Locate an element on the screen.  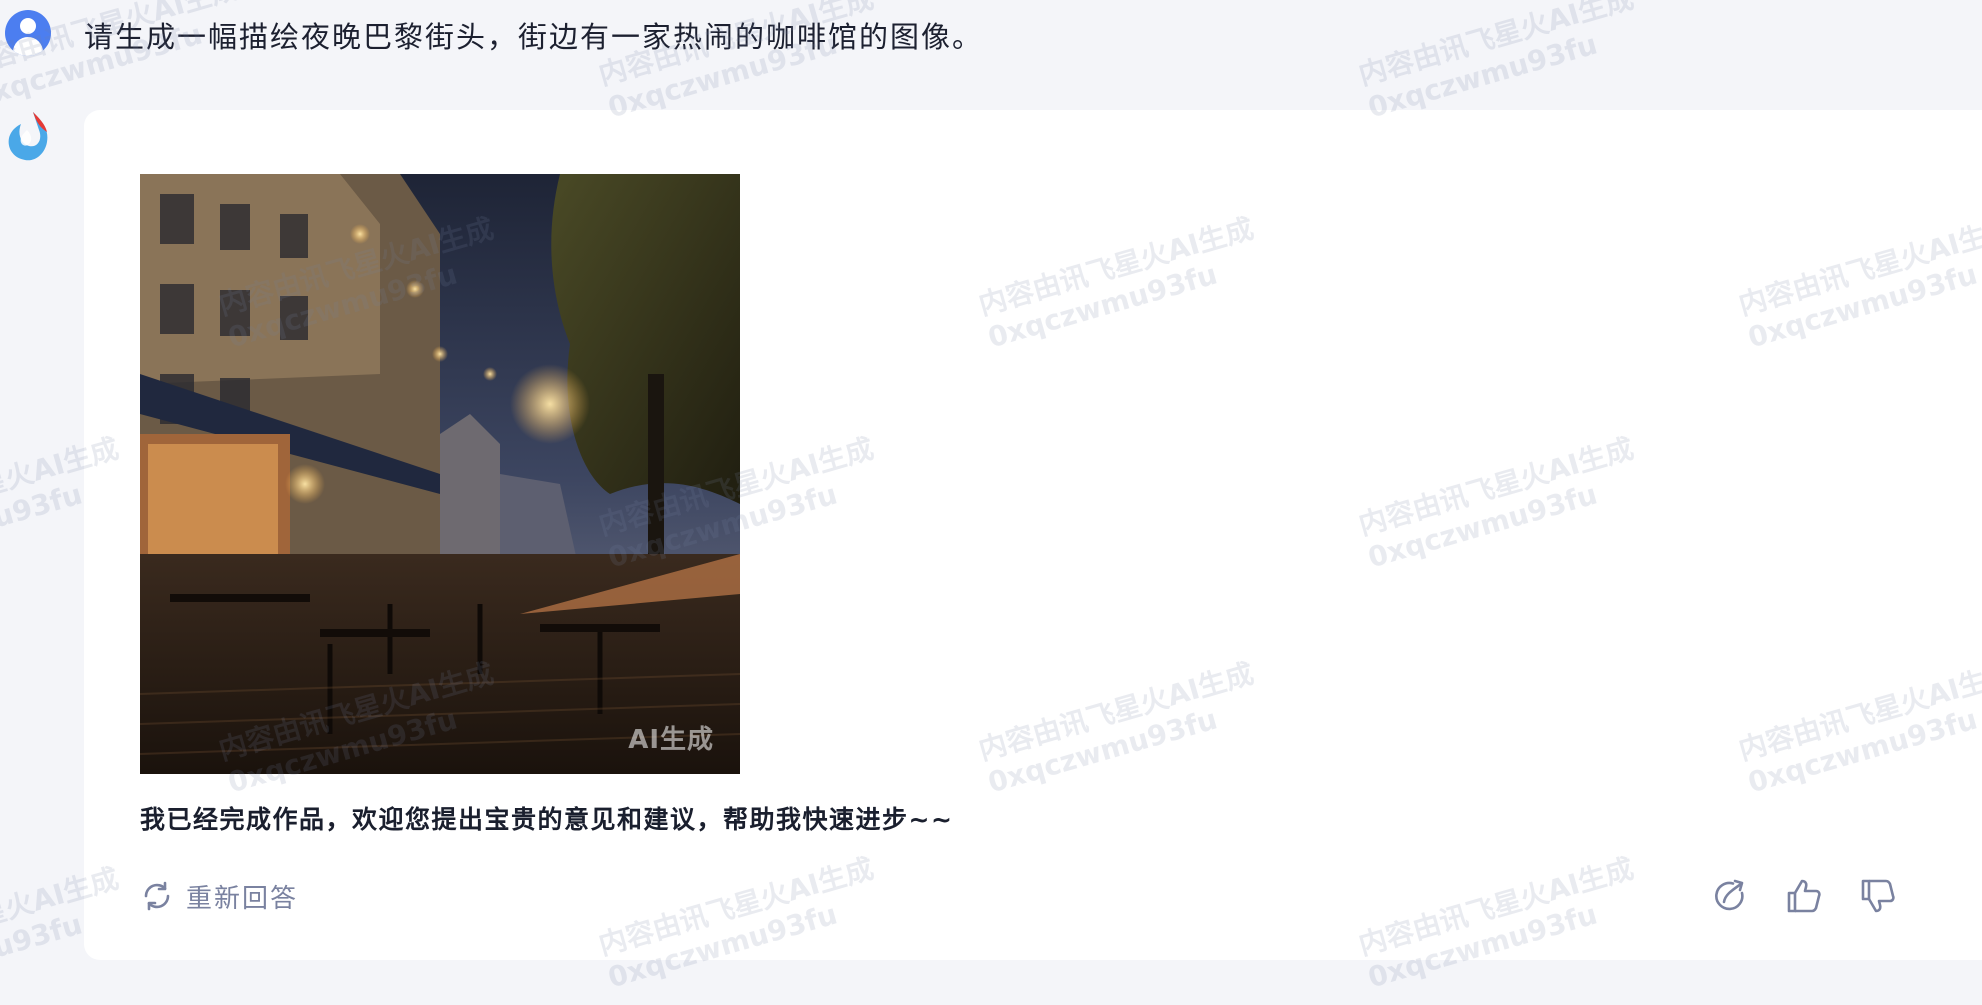
answer-text: 我已经完成作品，欢迎您提出宝贵的意见和建议，帮助我快速进步~~ is located at coordinates (547, 819).